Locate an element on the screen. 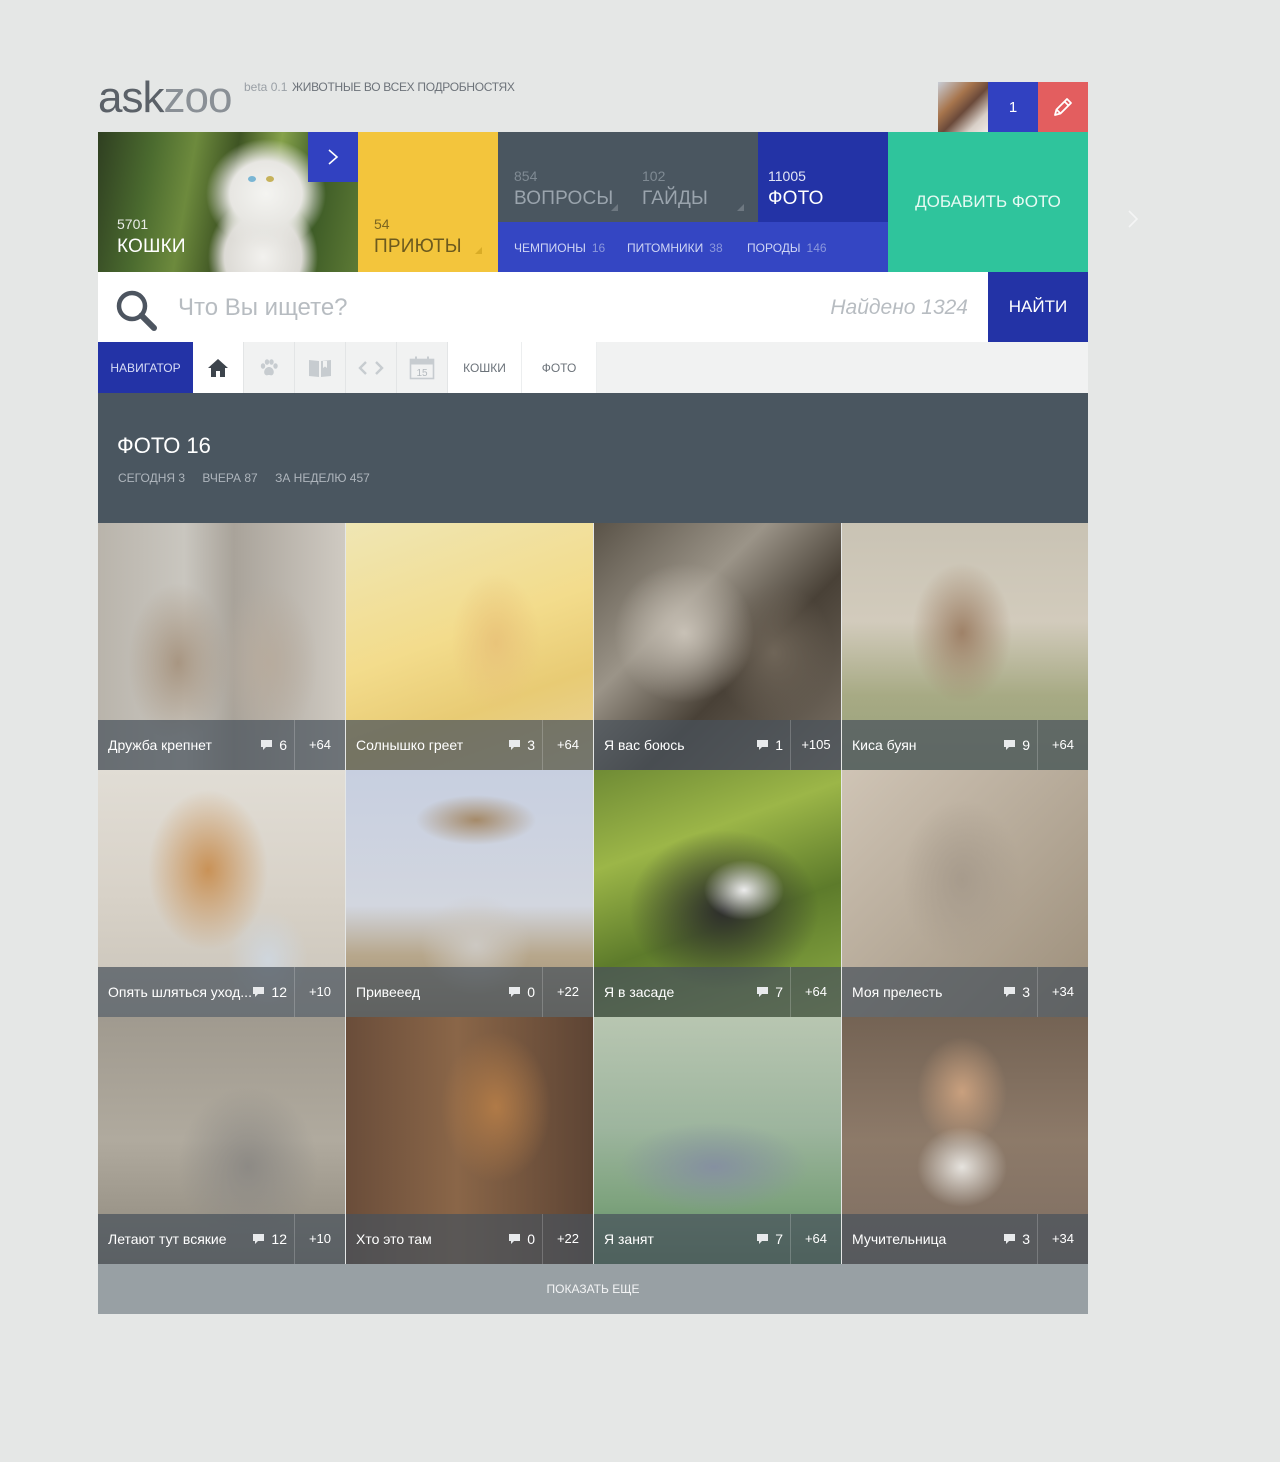 Image resolution: width=1280 pixels, height=1462 pixels. photo-card: Киса буян 9 +64 is located at coordinates (965, 646).